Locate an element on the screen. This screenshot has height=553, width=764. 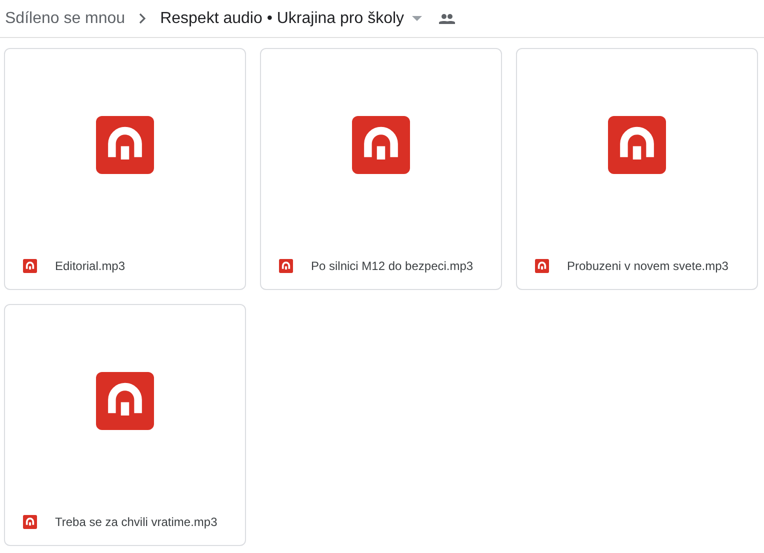
file-card: Probuzeni v novem svete.mp3 is located at coordinates (637, 169).